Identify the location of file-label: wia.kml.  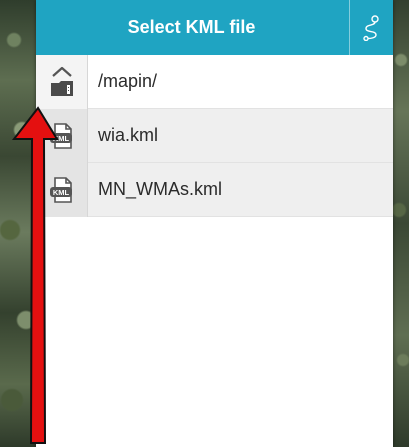
(128, 135).